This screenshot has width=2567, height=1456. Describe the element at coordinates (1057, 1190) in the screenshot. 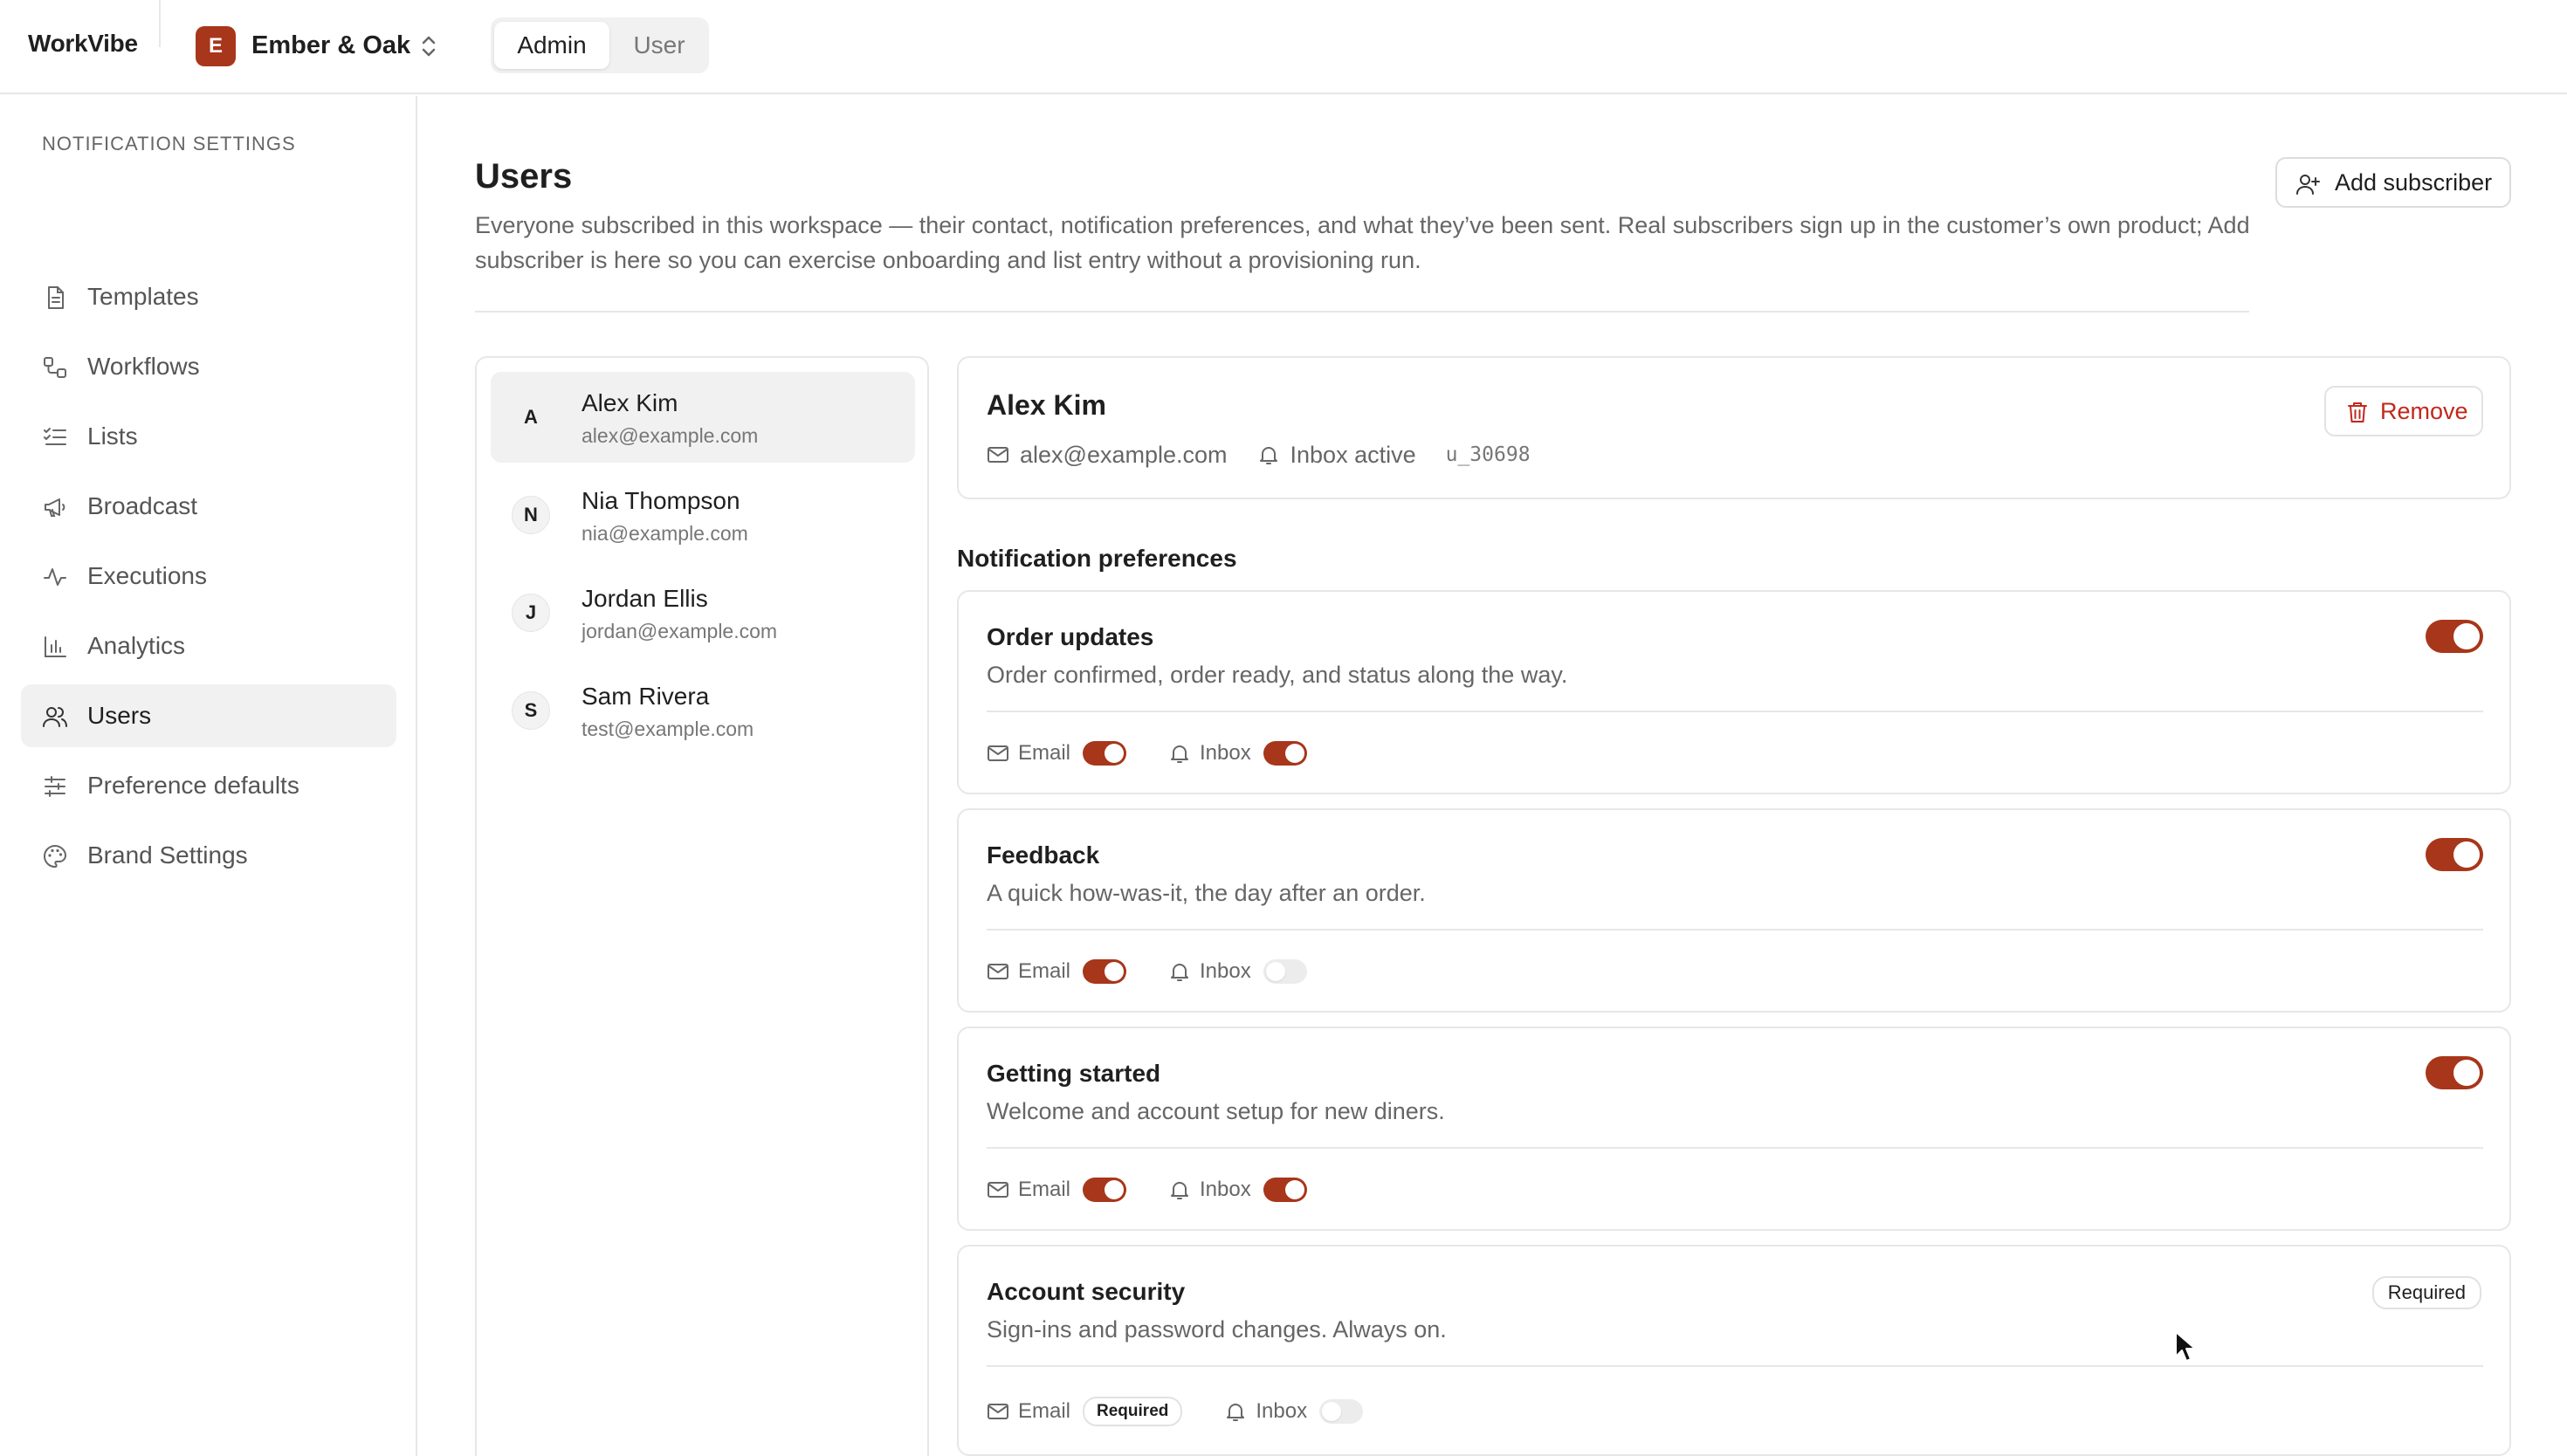

I see `email-channel: Email` at that location.